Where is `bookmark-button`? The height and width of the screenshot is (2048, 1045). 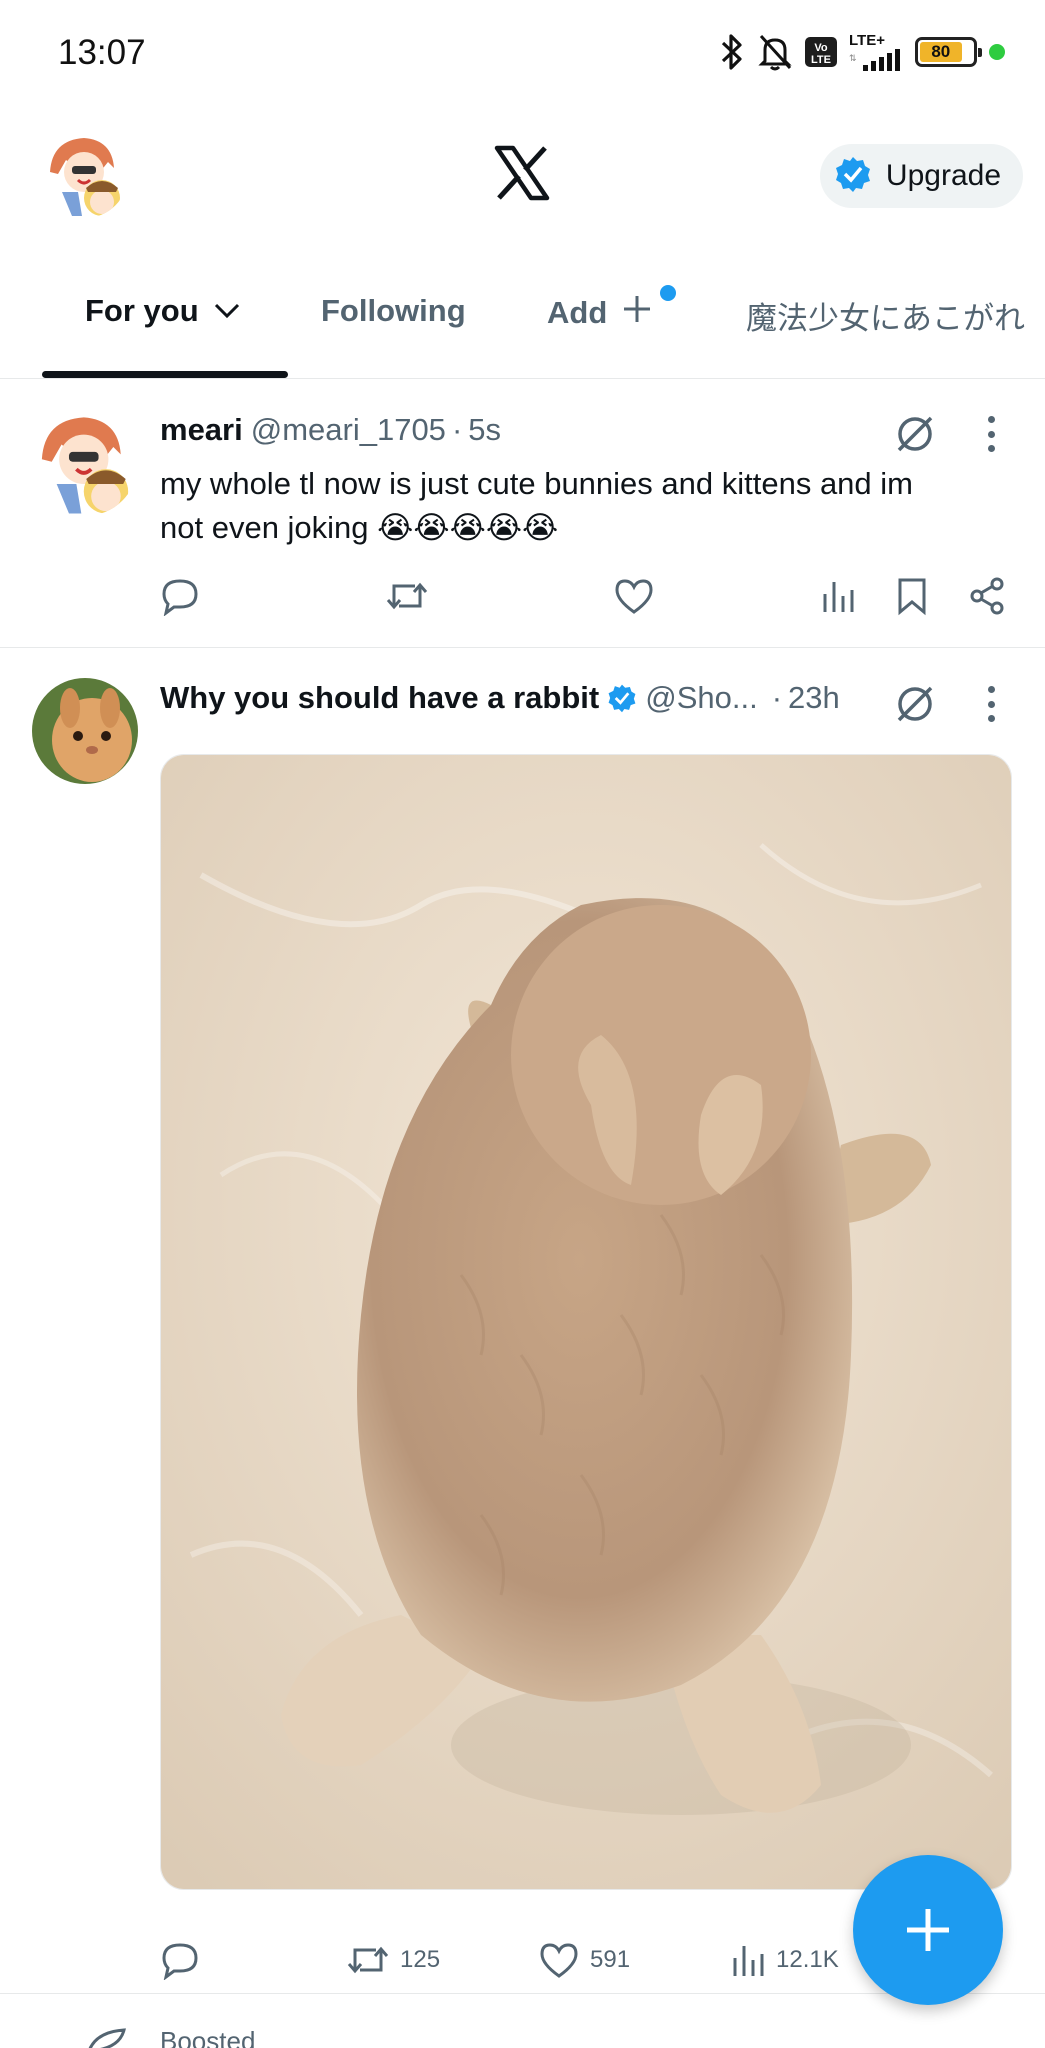 bookmark-button is located at coordinates (912, 596).